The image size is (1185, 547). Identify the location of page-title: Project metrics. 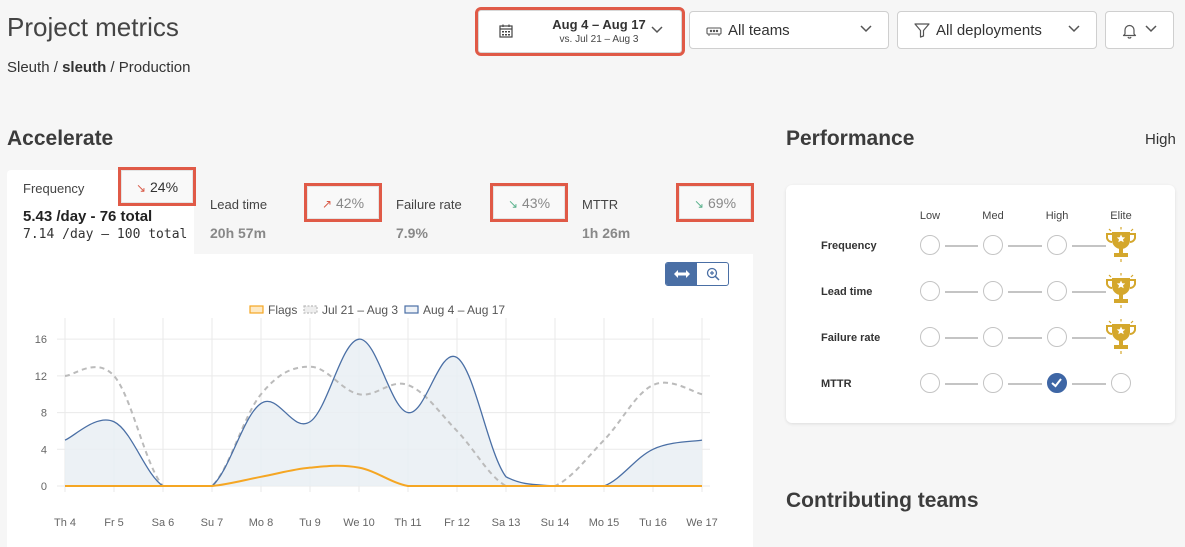
(93, 27).